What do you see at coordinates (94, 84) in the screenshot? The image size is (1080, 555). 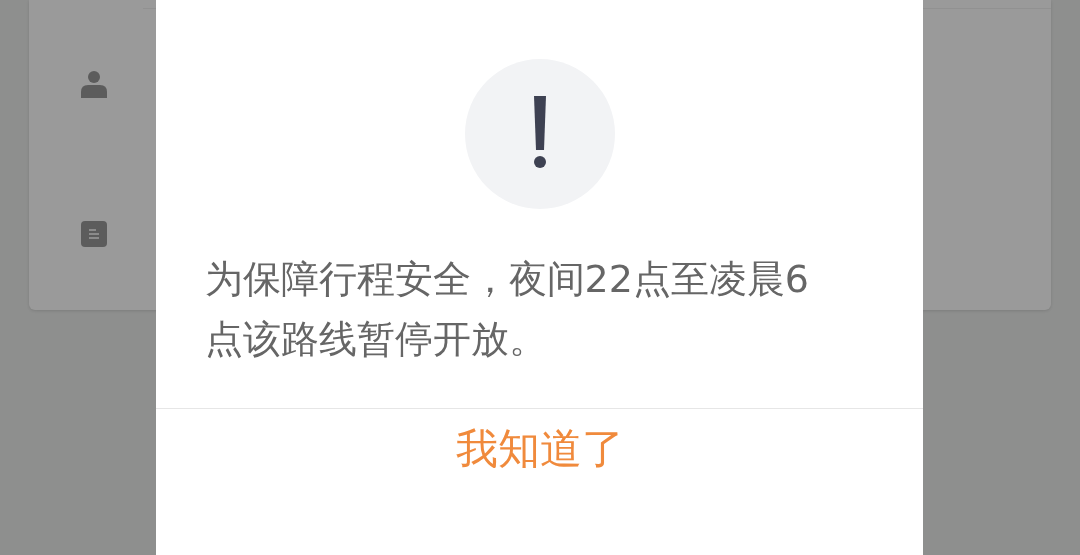 I see `person-icon` at bounding box center [94, 84].